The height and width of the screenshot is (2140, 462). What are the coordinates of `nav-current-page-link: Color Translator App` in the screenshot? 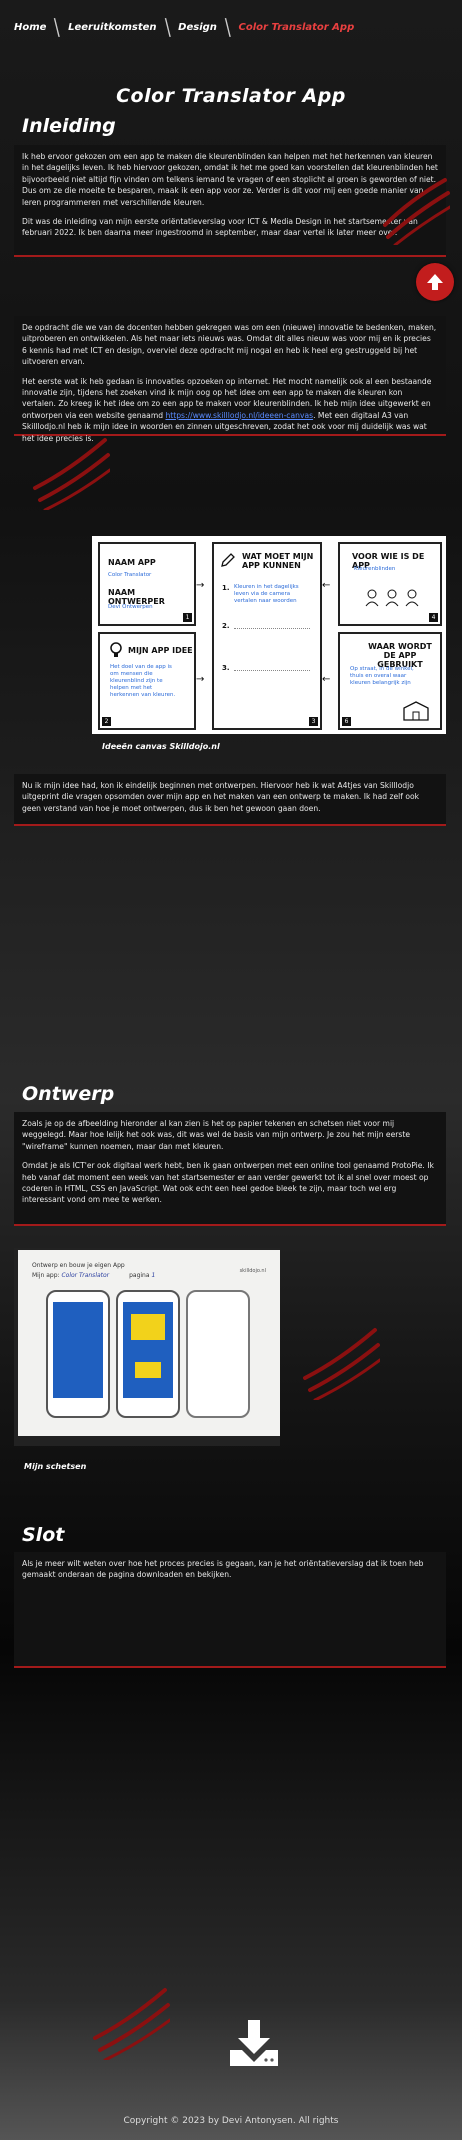 It's located at (297, 27).